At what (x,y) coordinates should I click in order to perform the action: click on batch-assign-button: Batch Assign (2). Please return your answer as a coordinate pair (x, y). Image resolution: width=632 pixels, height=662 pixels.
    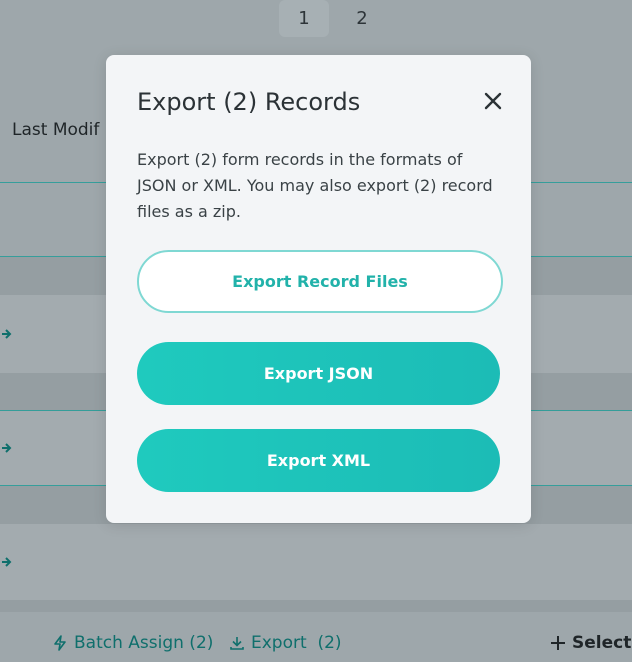
    Looking at the image, I should click on (132, 643).